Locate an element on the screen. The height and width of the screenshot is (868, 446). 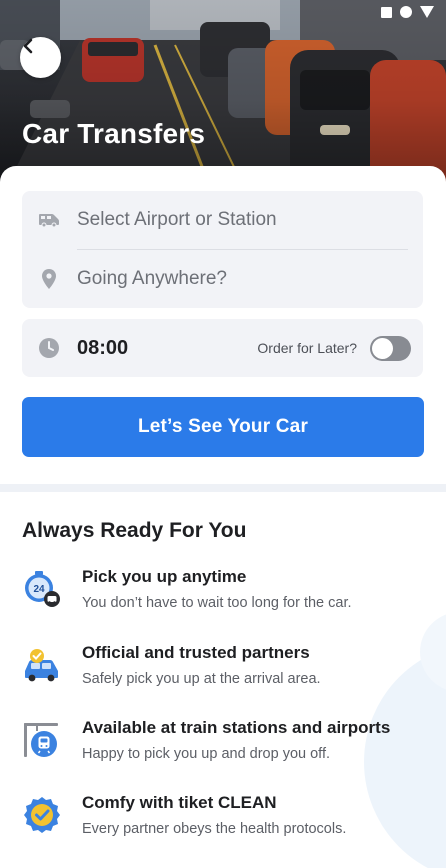
time-field: 08:00 Order for Later? is located at coordinates (222, 348).